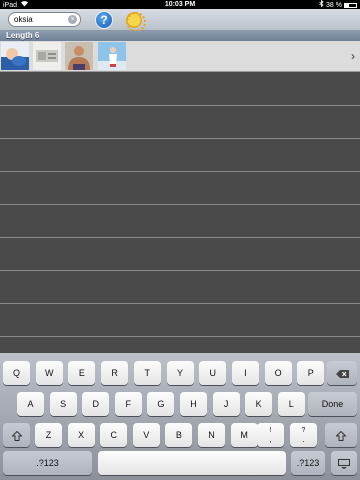 The image size is (360, 480). I want to click on key-bottom-label: ., so click(303, 439).